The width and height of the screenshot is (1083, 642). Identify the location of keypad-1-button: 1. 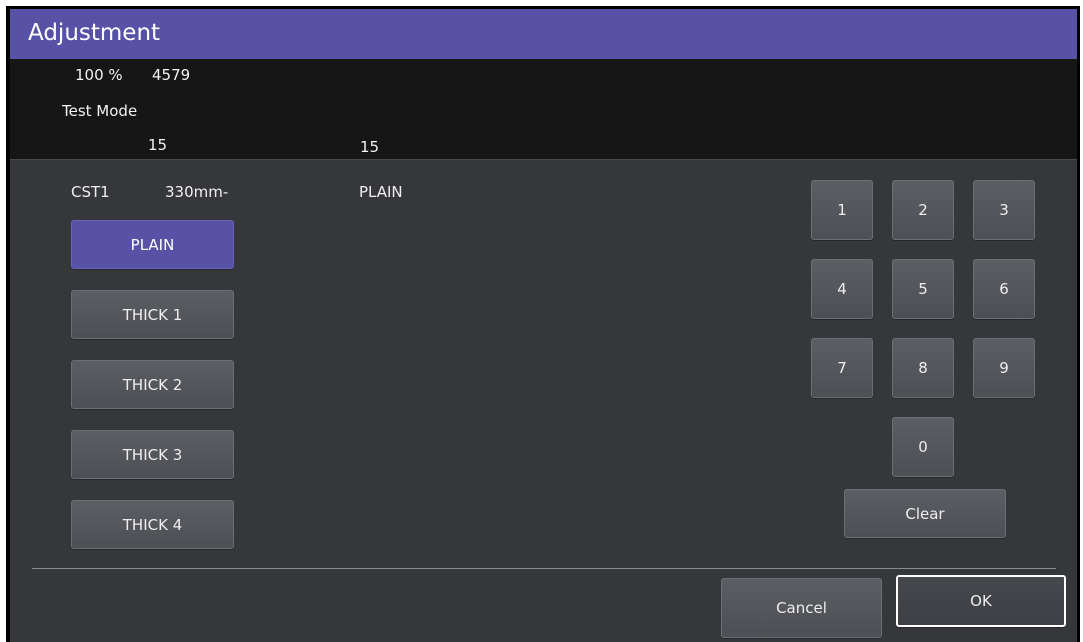
(842, 210).